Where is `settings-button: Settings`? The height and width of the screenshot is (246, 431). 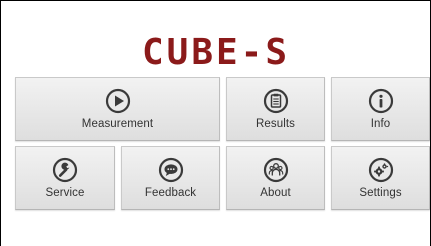
settings-button: Settings is located at coordinates (380, 178).